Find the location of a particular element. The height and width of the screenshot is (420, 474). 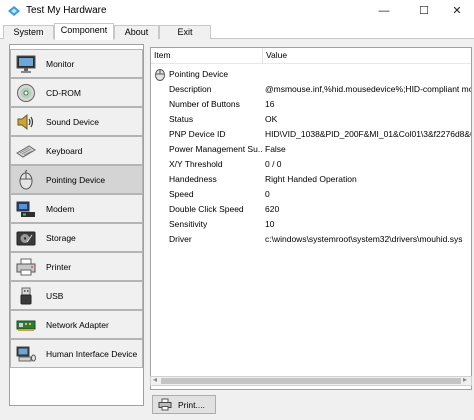

sidebar-item-keyboard: Keyboard is located at coordinates (76, 150).